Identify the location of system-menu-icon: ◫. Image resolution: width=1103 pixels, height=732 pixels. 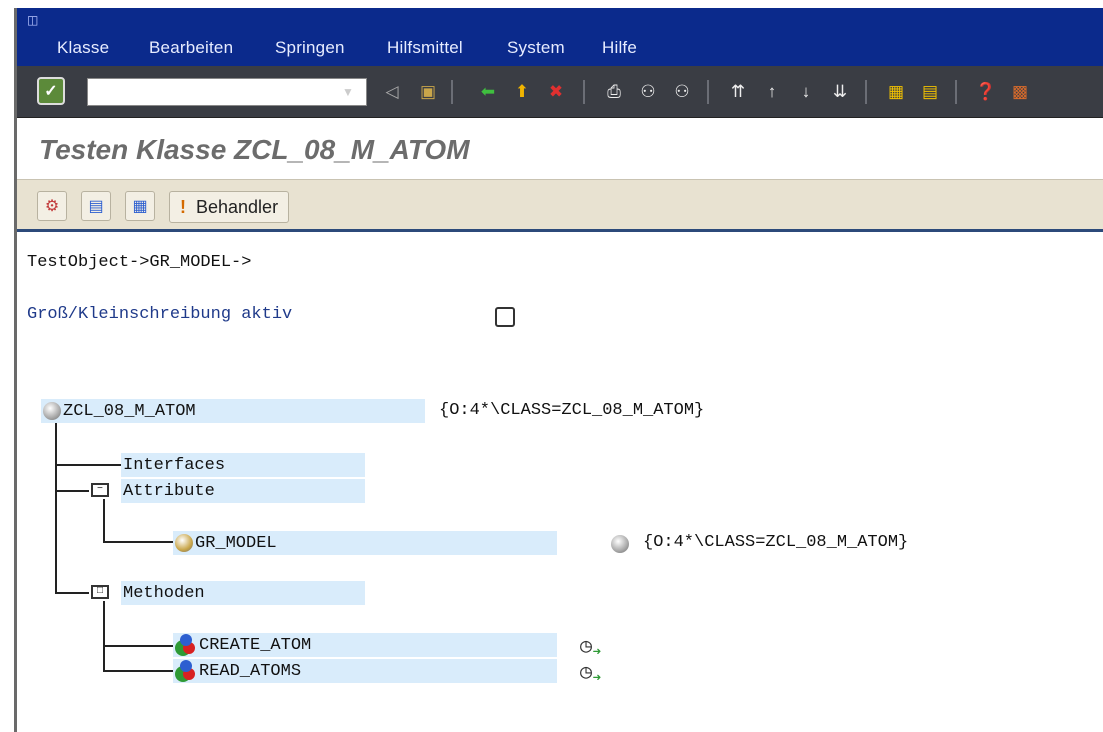
(35, 20).